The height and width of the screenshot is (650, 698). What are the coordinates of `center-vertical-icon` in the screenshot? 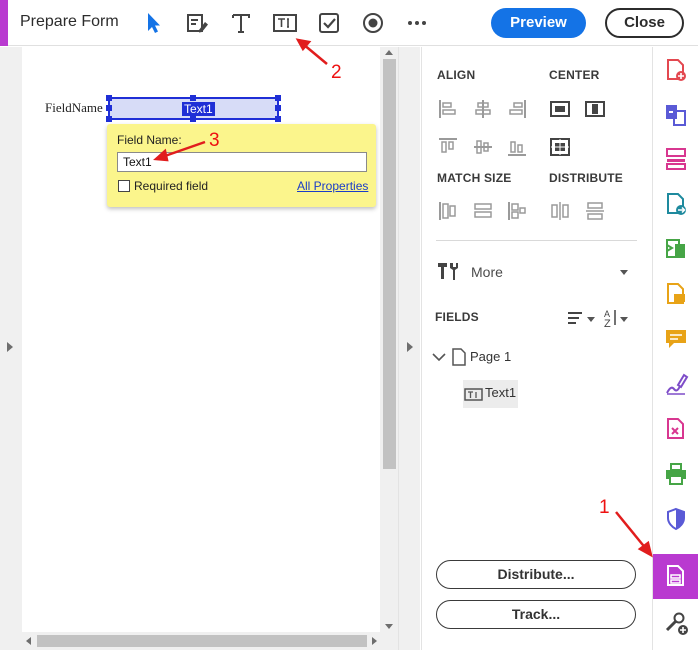 It's located at (595, 109).